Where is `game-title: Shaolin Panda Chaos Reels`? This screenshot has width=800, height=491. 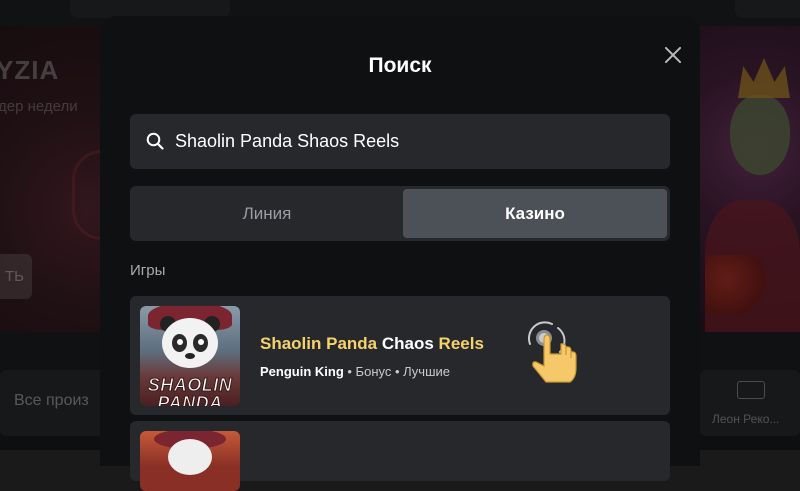
game-title: Shaolin Panda Chaos Reels is located at coordinates (372, 344).